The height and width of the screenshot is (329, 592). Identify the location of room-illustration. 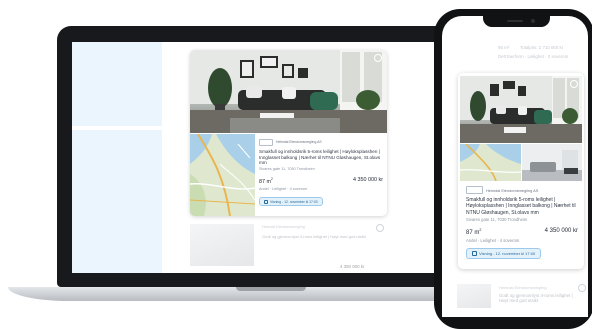
(552, 162).